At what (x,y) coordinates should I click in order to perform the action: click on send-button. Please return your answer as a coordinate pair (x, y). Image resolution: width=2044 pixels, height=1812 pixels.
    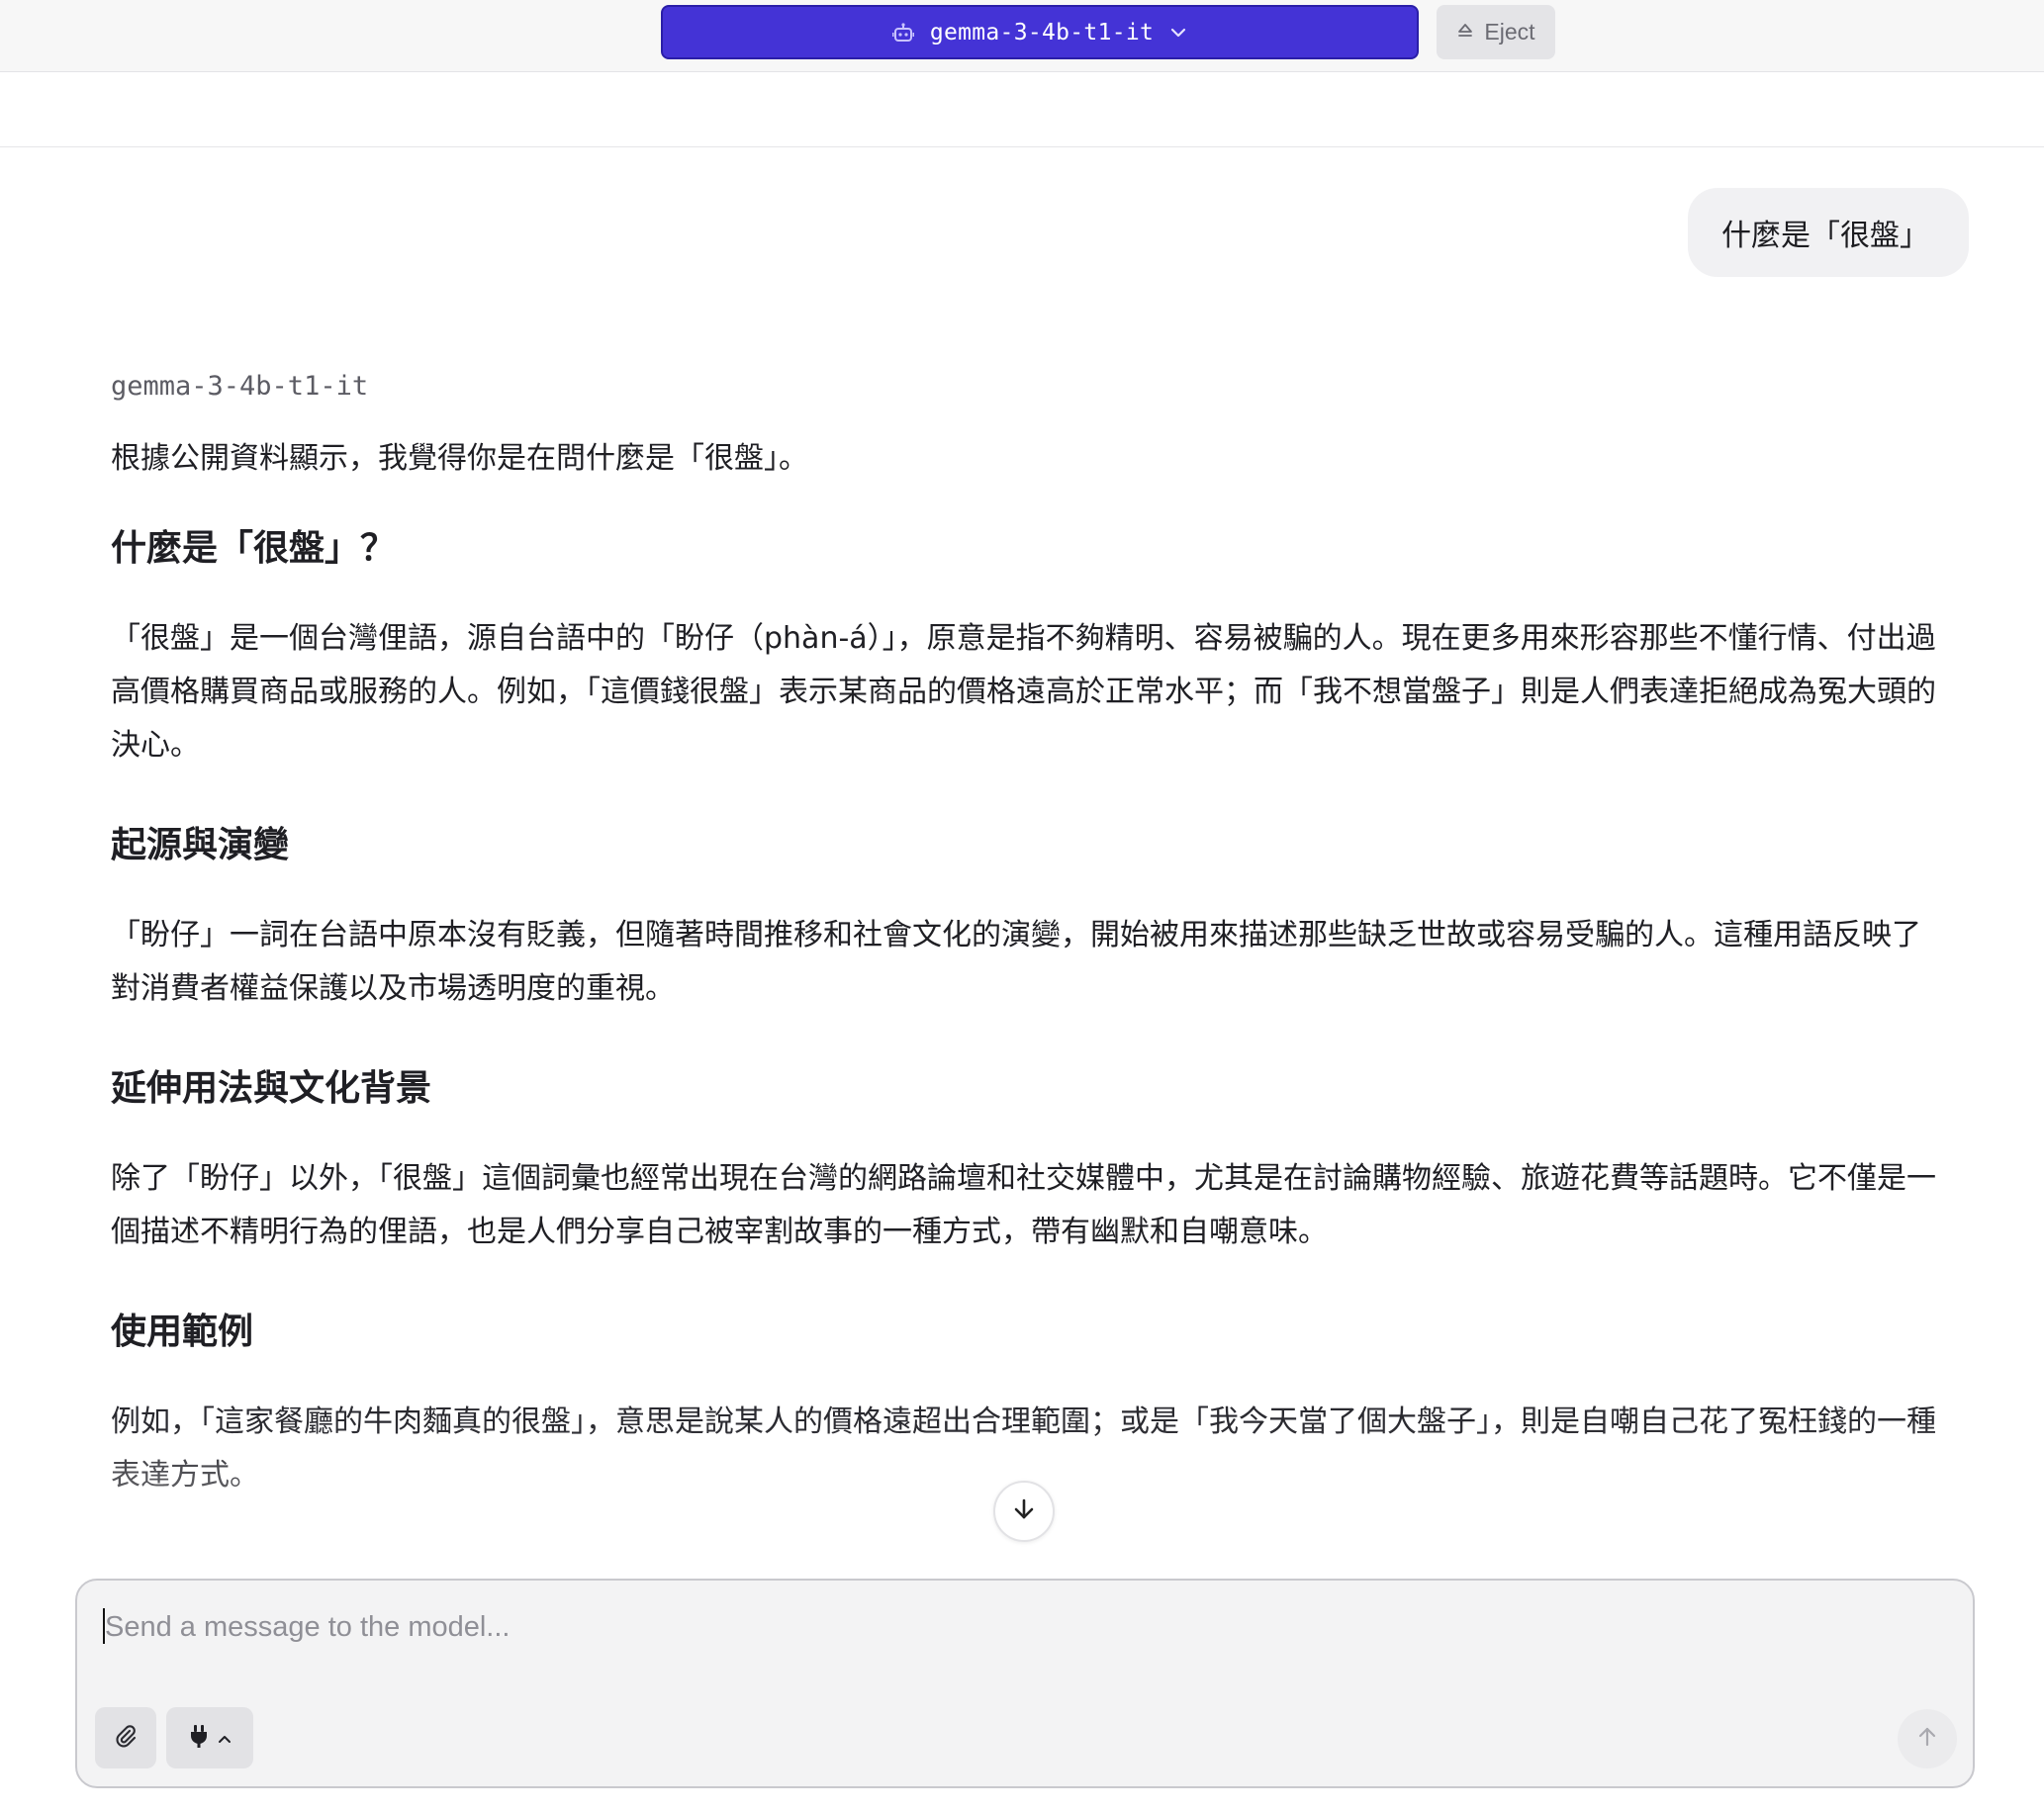
    Looking at the image, I should click on (1927, 1739).